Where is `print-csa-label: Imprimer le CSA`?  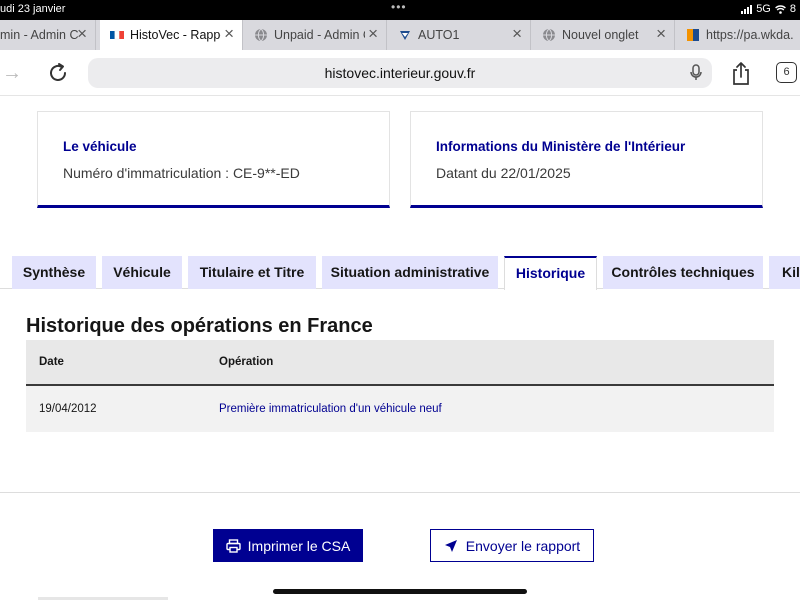
print-csa-label: Imprimer le CSA is located at coordinates (299, 545).